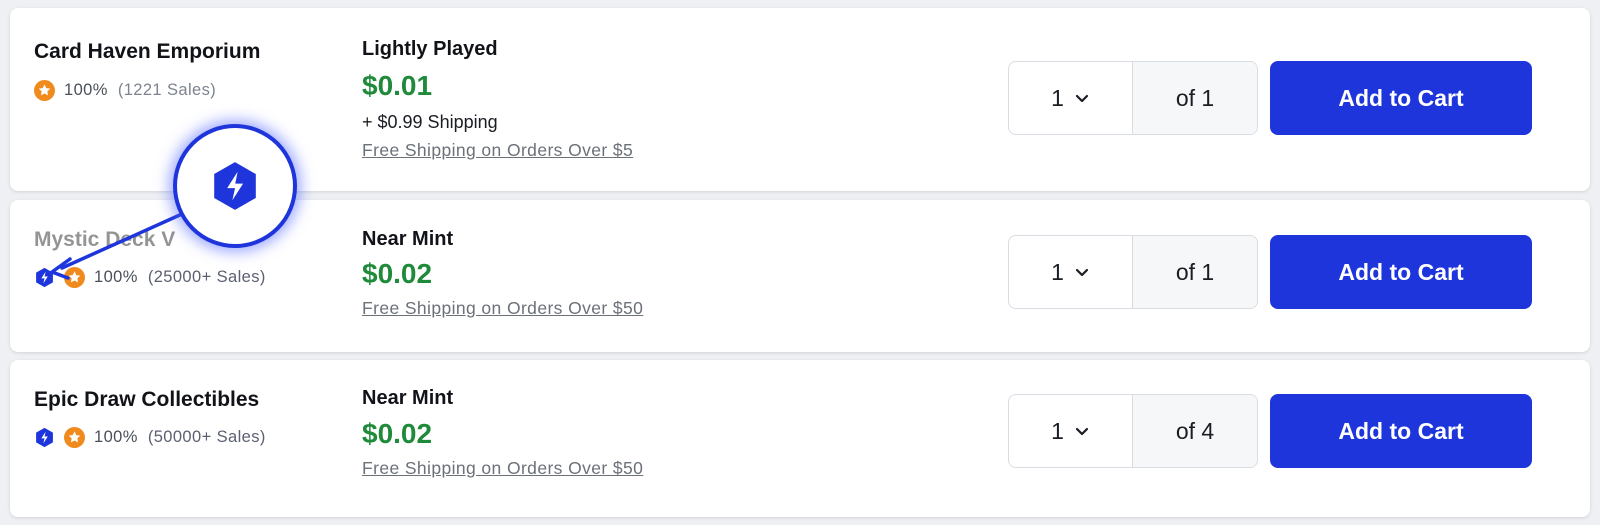 This screenshot has height=525, width=1600. What do you see at coordinates (167, 90) in the screenshot?
I see `sales-count: (1221 Sales)` at bounding box center [167, 90].